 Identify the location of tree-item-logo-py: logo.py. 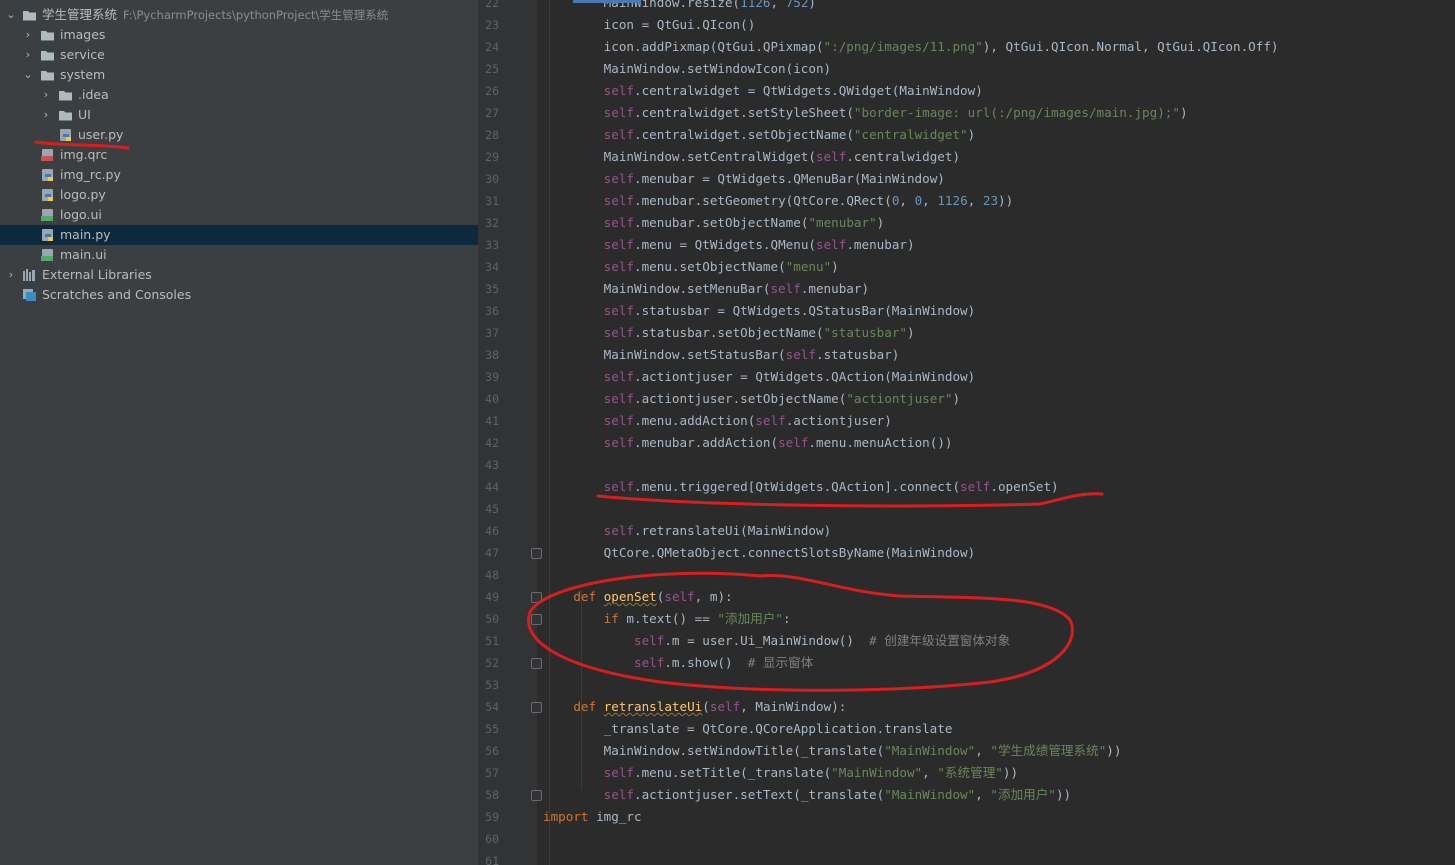
(239, 195).